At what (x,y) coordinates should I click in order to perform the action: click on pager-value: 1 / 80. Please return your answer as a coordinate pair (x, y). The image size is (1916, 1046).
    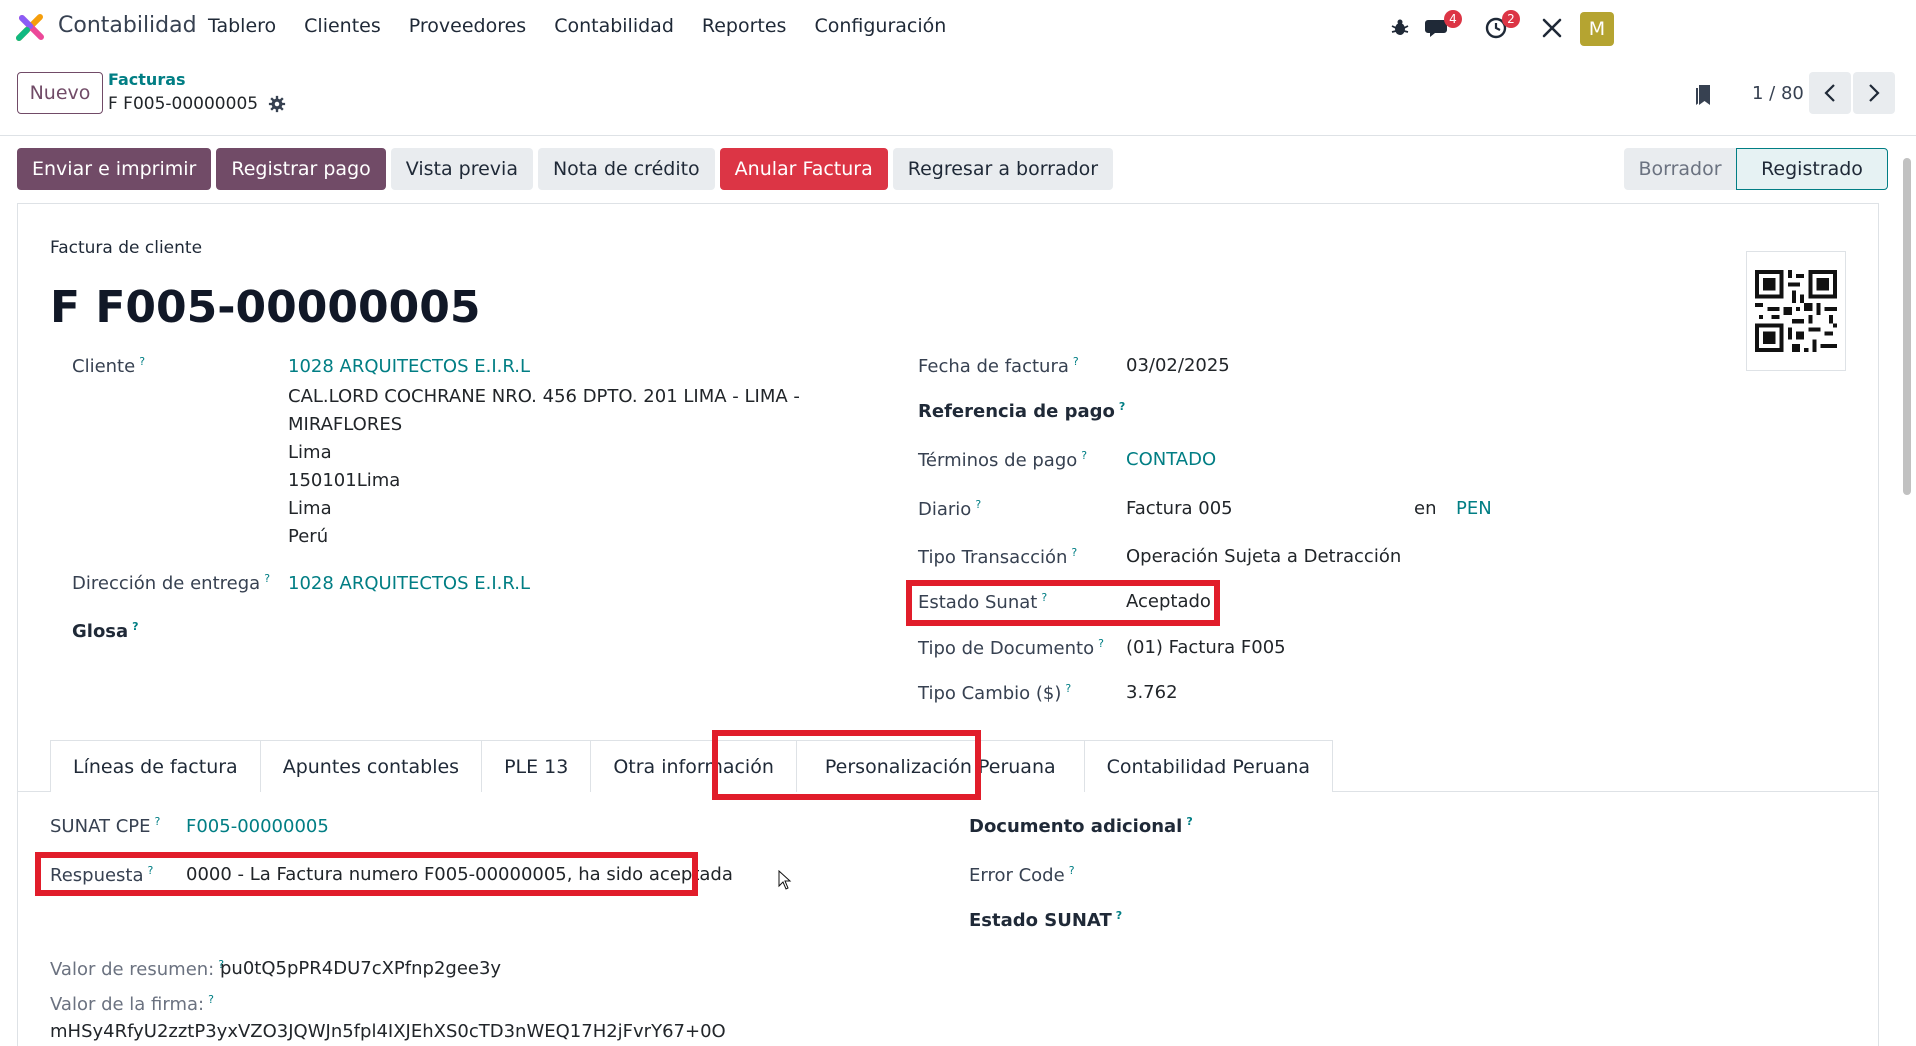
    Looking at the image, I should click on (1778, 93).